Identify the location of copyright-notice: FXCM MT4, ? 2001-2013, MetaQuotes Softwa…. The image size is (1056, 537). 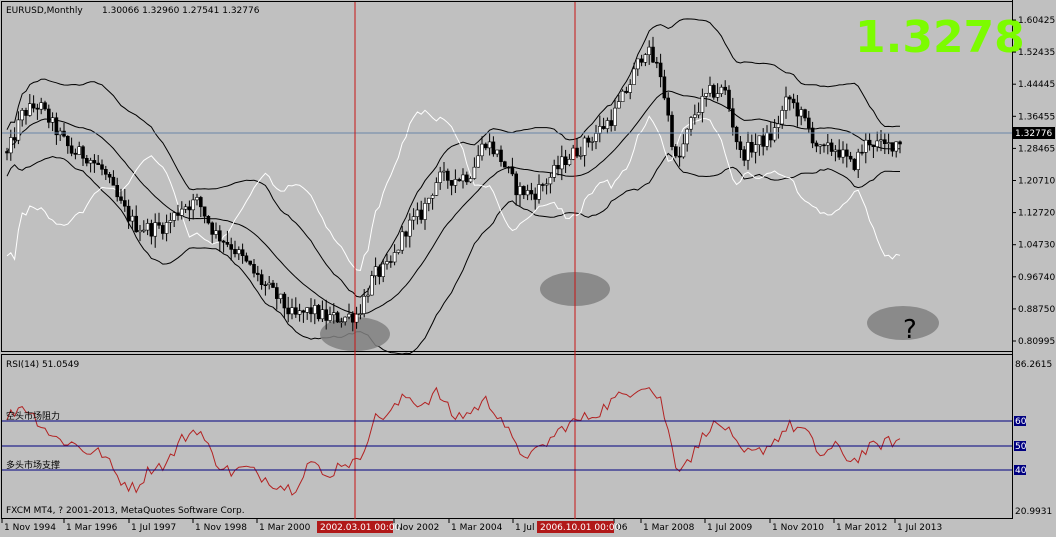
(125, 511).